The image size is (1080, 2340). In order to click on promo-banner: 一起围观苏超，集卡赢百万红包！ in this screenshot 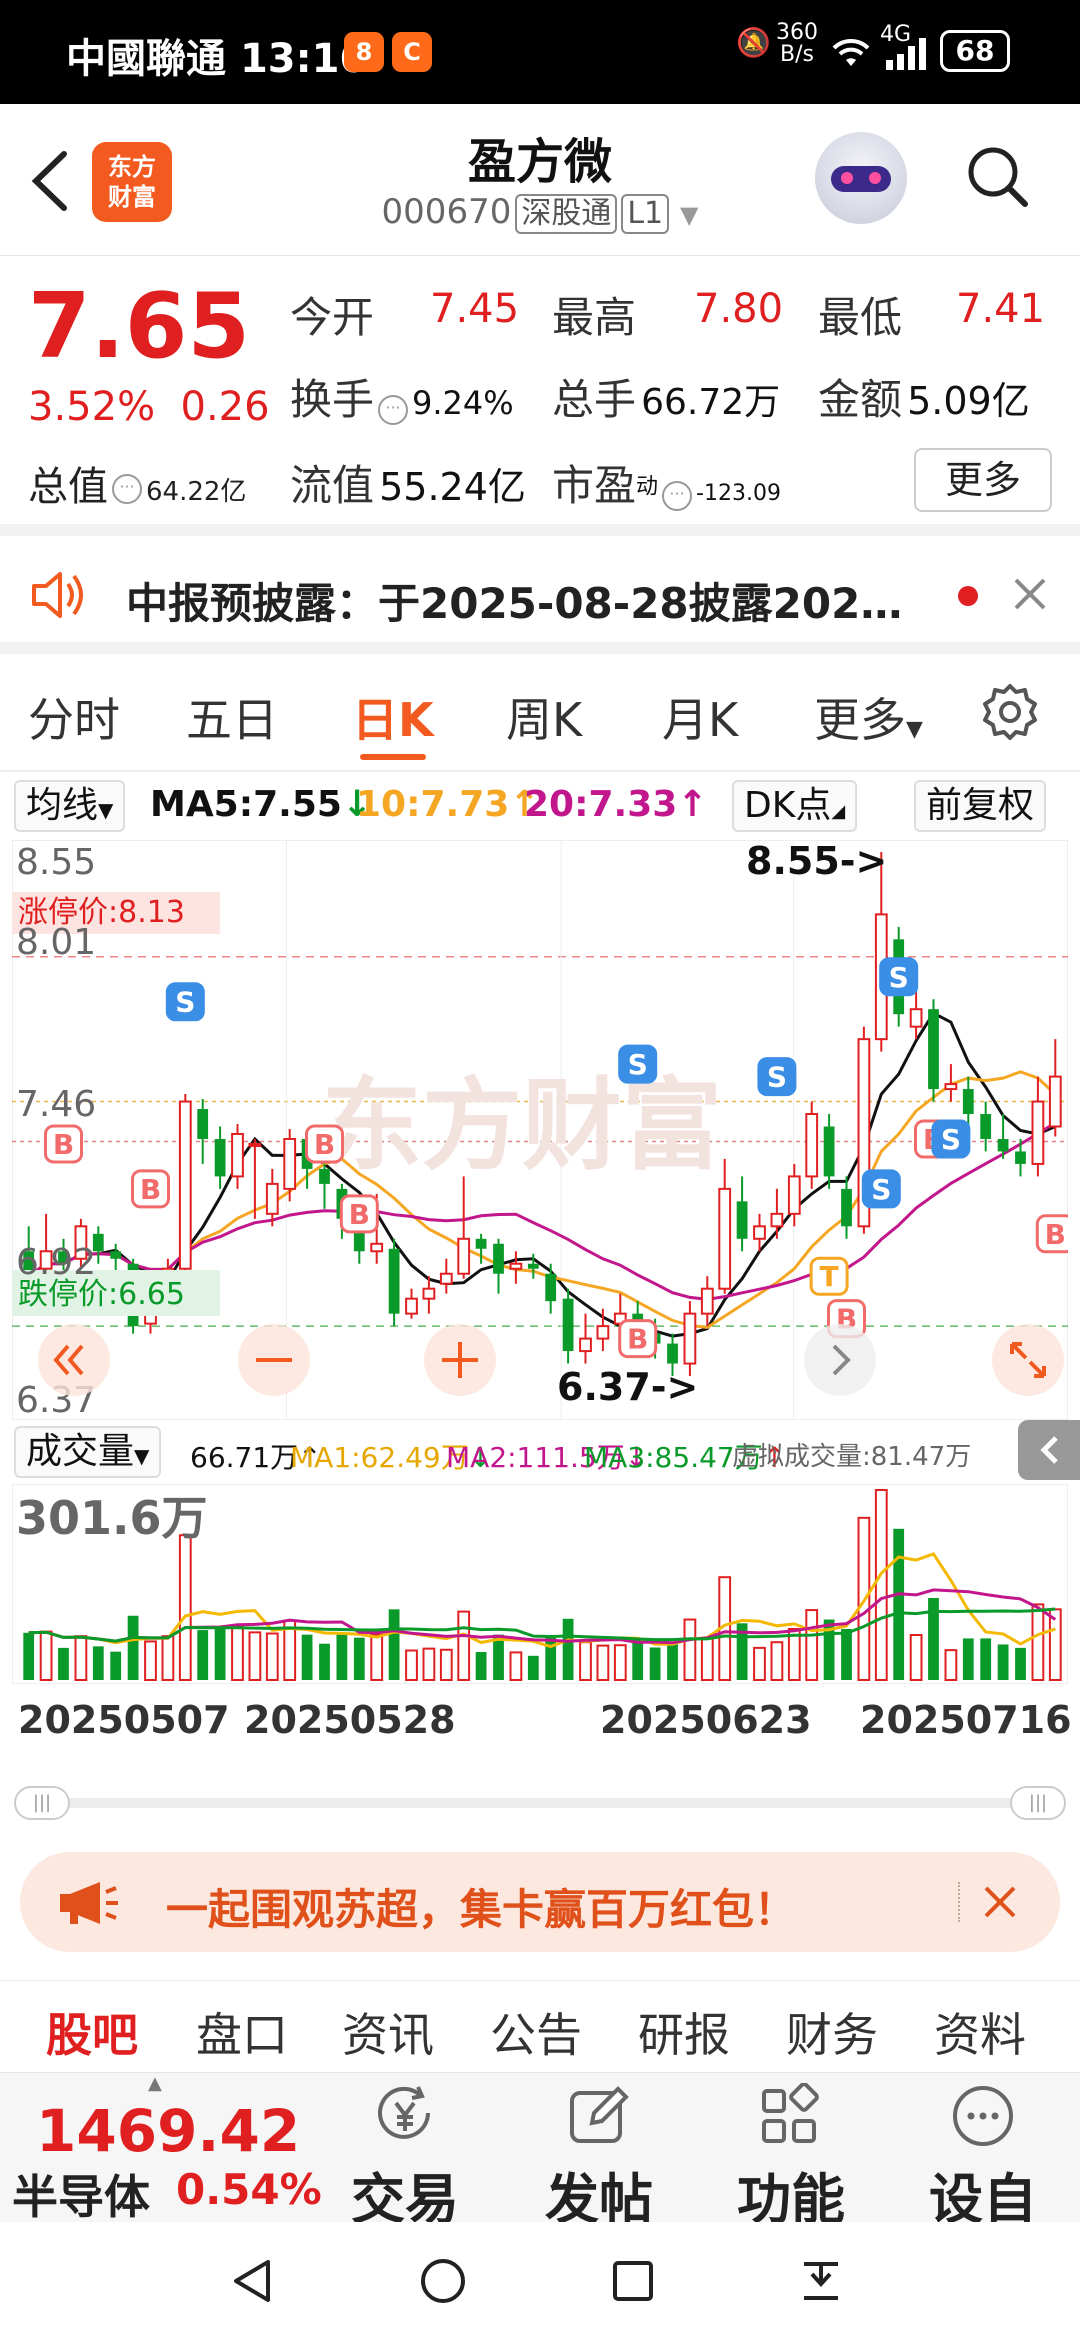, I will do `click(540, 1902)`.